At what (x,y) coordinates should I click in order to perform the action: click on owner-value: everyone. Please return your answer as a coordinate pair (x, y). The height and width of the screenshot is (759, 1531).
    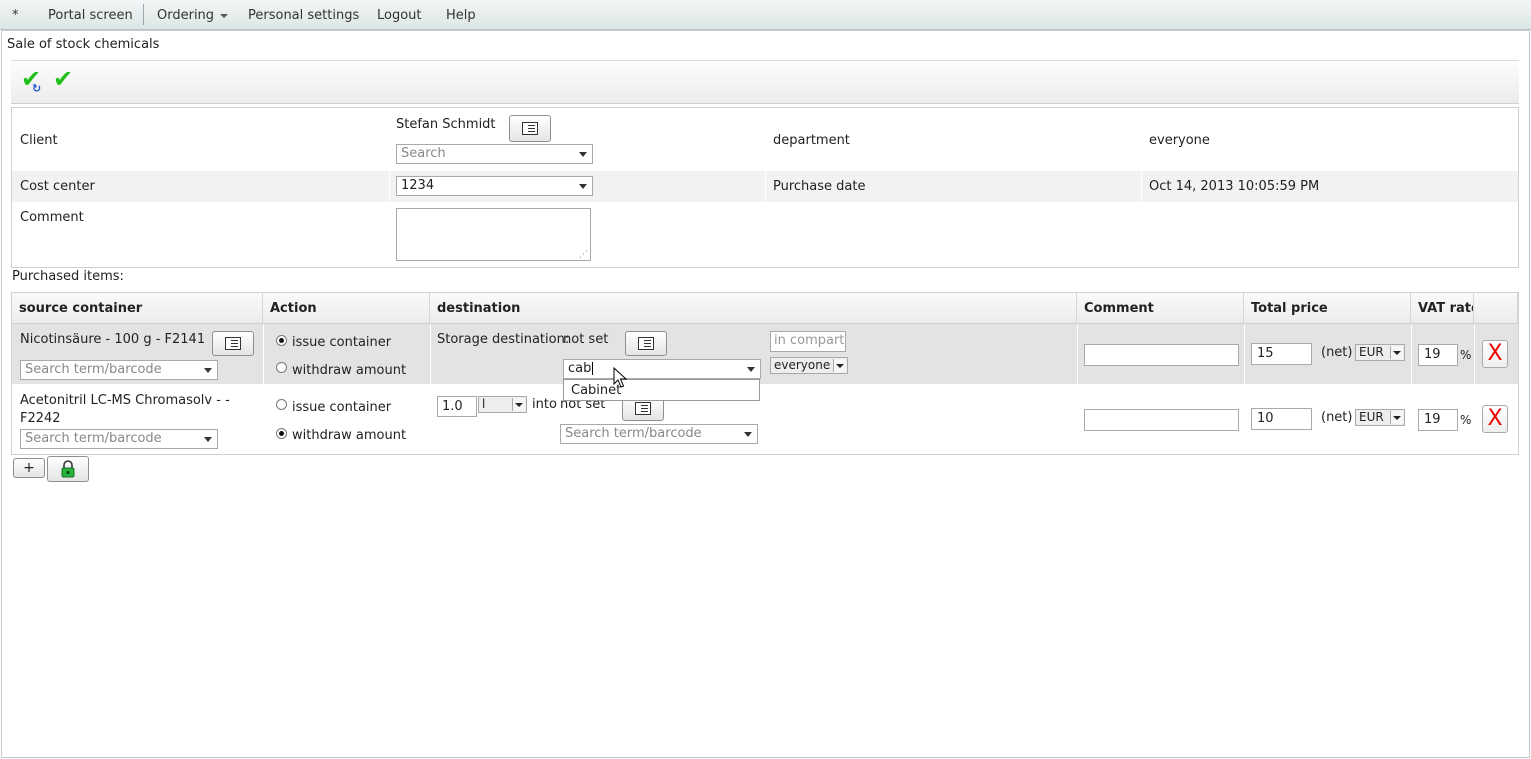
    Looking at the image, I should click on (802, 365).